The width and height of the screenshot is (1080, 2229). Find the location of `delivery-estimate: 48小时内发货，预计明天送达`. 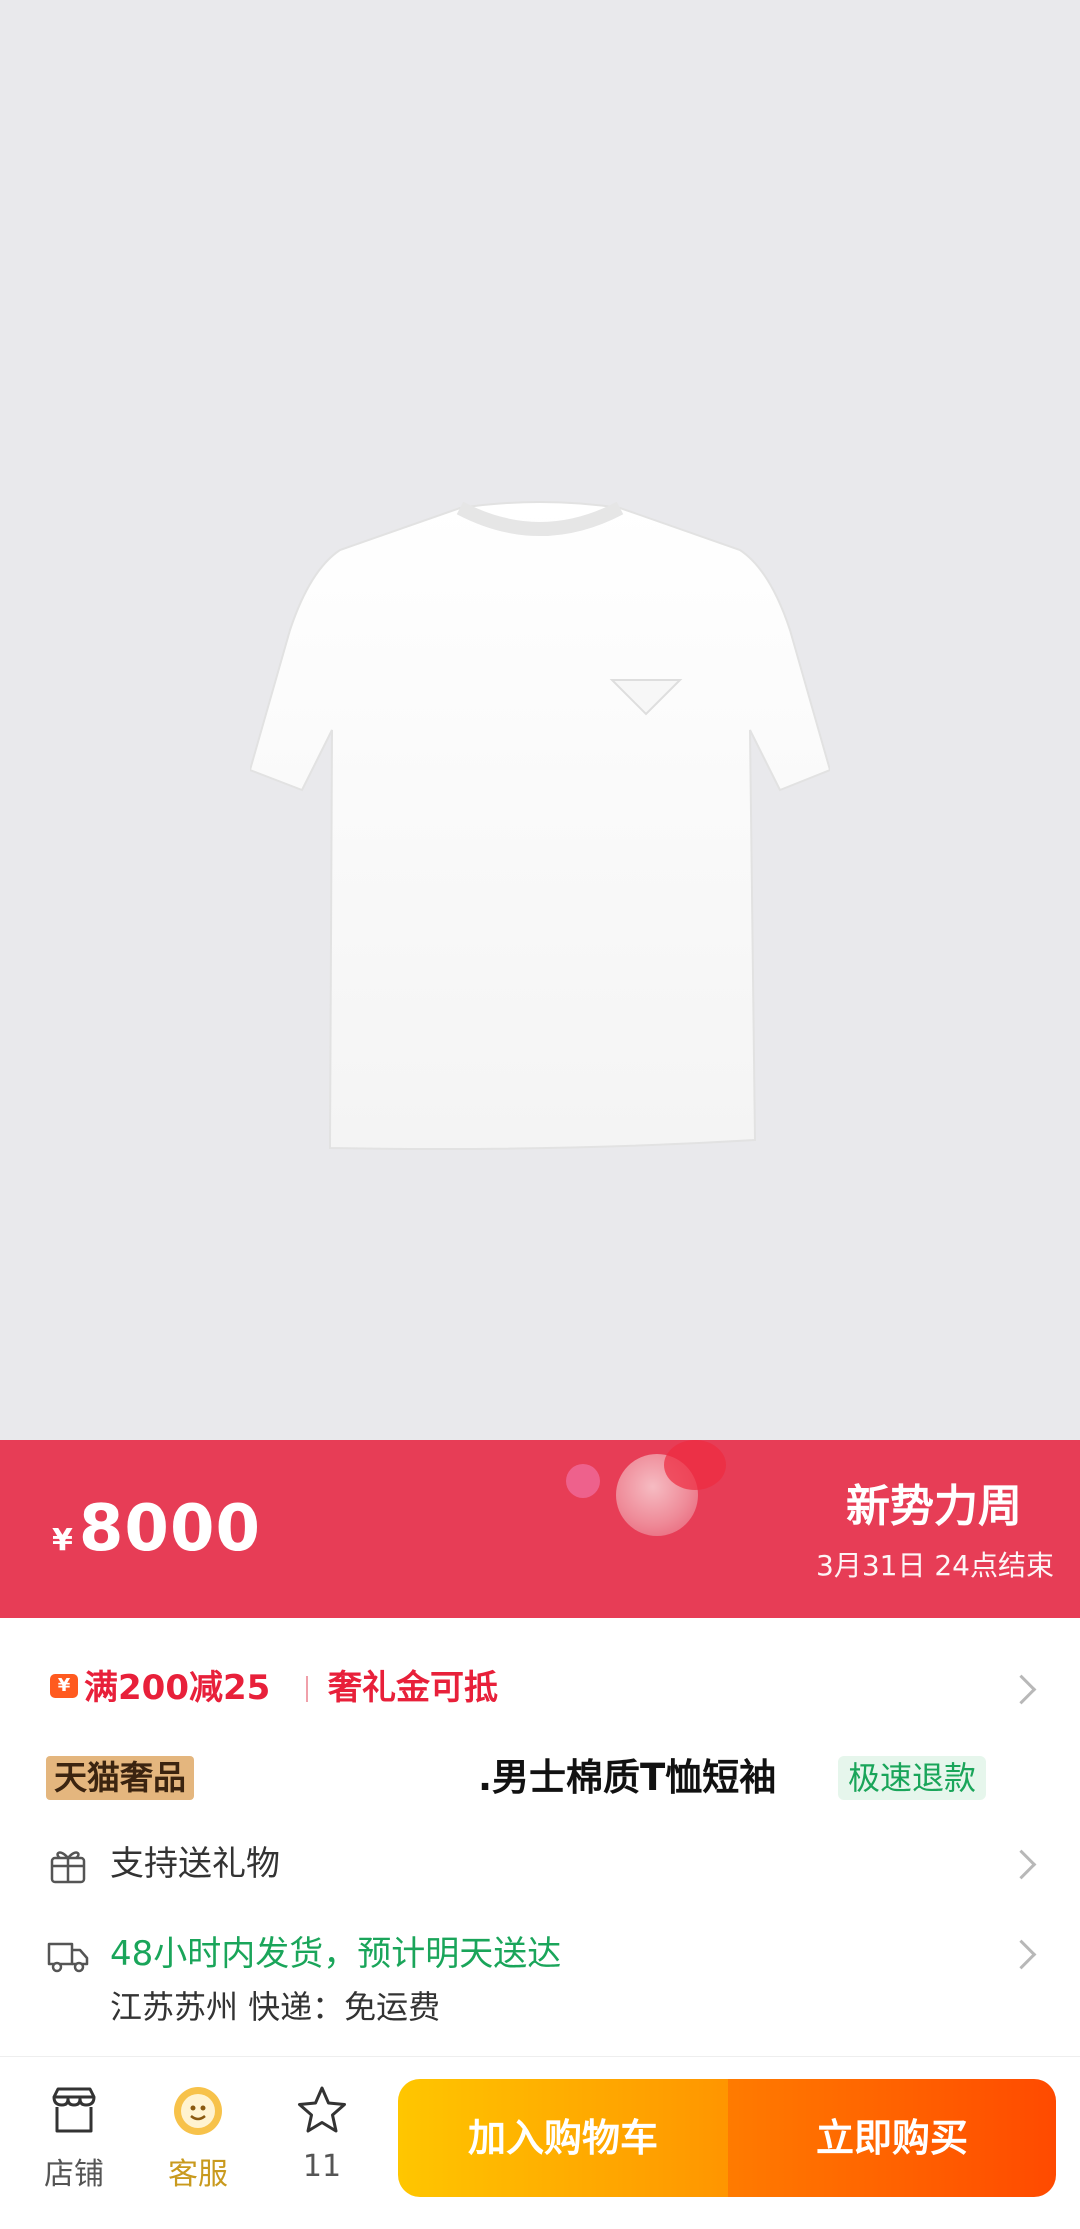

delivery-estimate: 48小时内发货，预计明天送达 is located at coordinates (336, 1954).